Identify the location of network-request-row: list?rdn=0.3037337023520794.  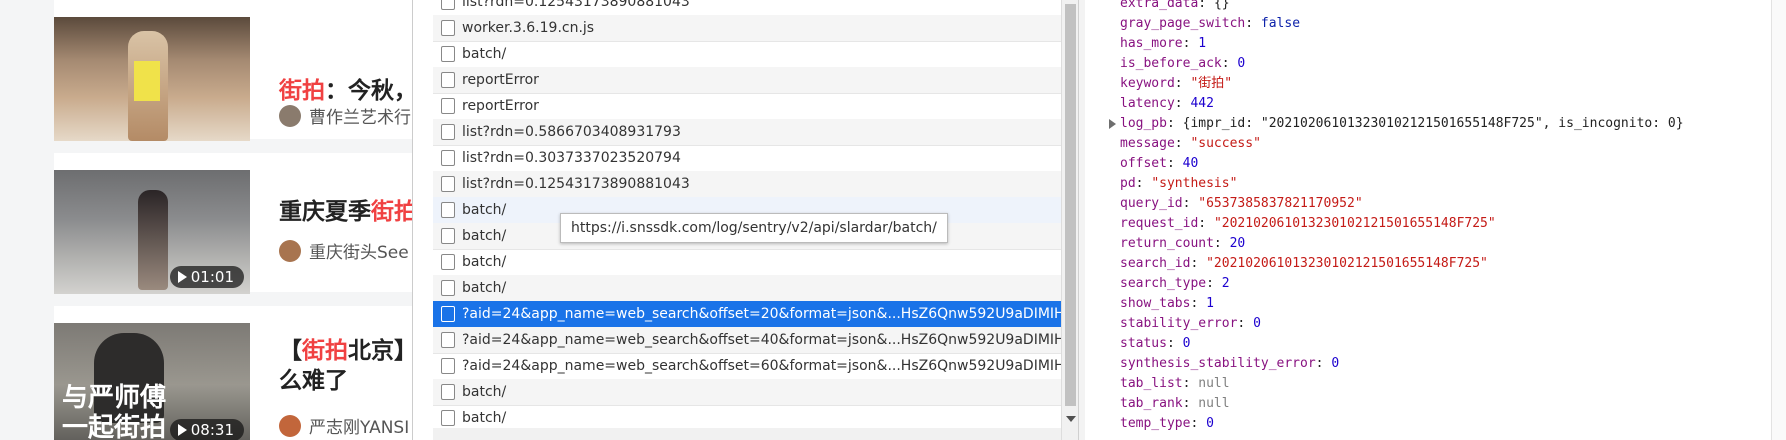
(747, 158).